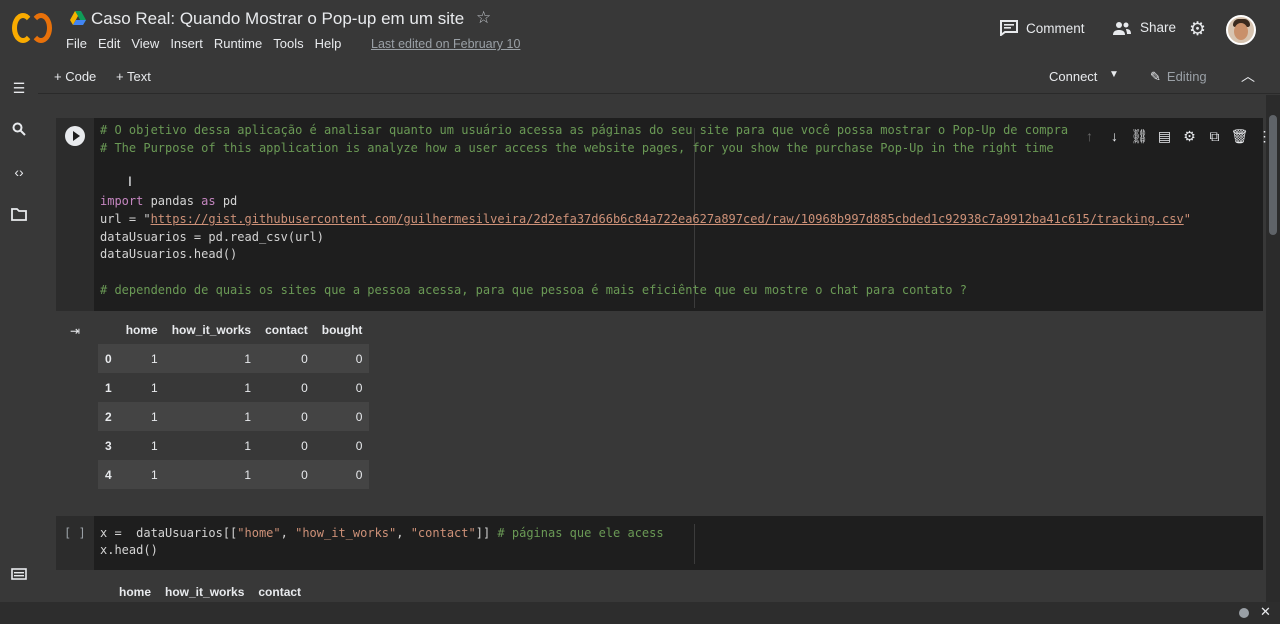 The width and height of the screenshot is (1280, 624). I want to click on files-icon, so click(19, 216).